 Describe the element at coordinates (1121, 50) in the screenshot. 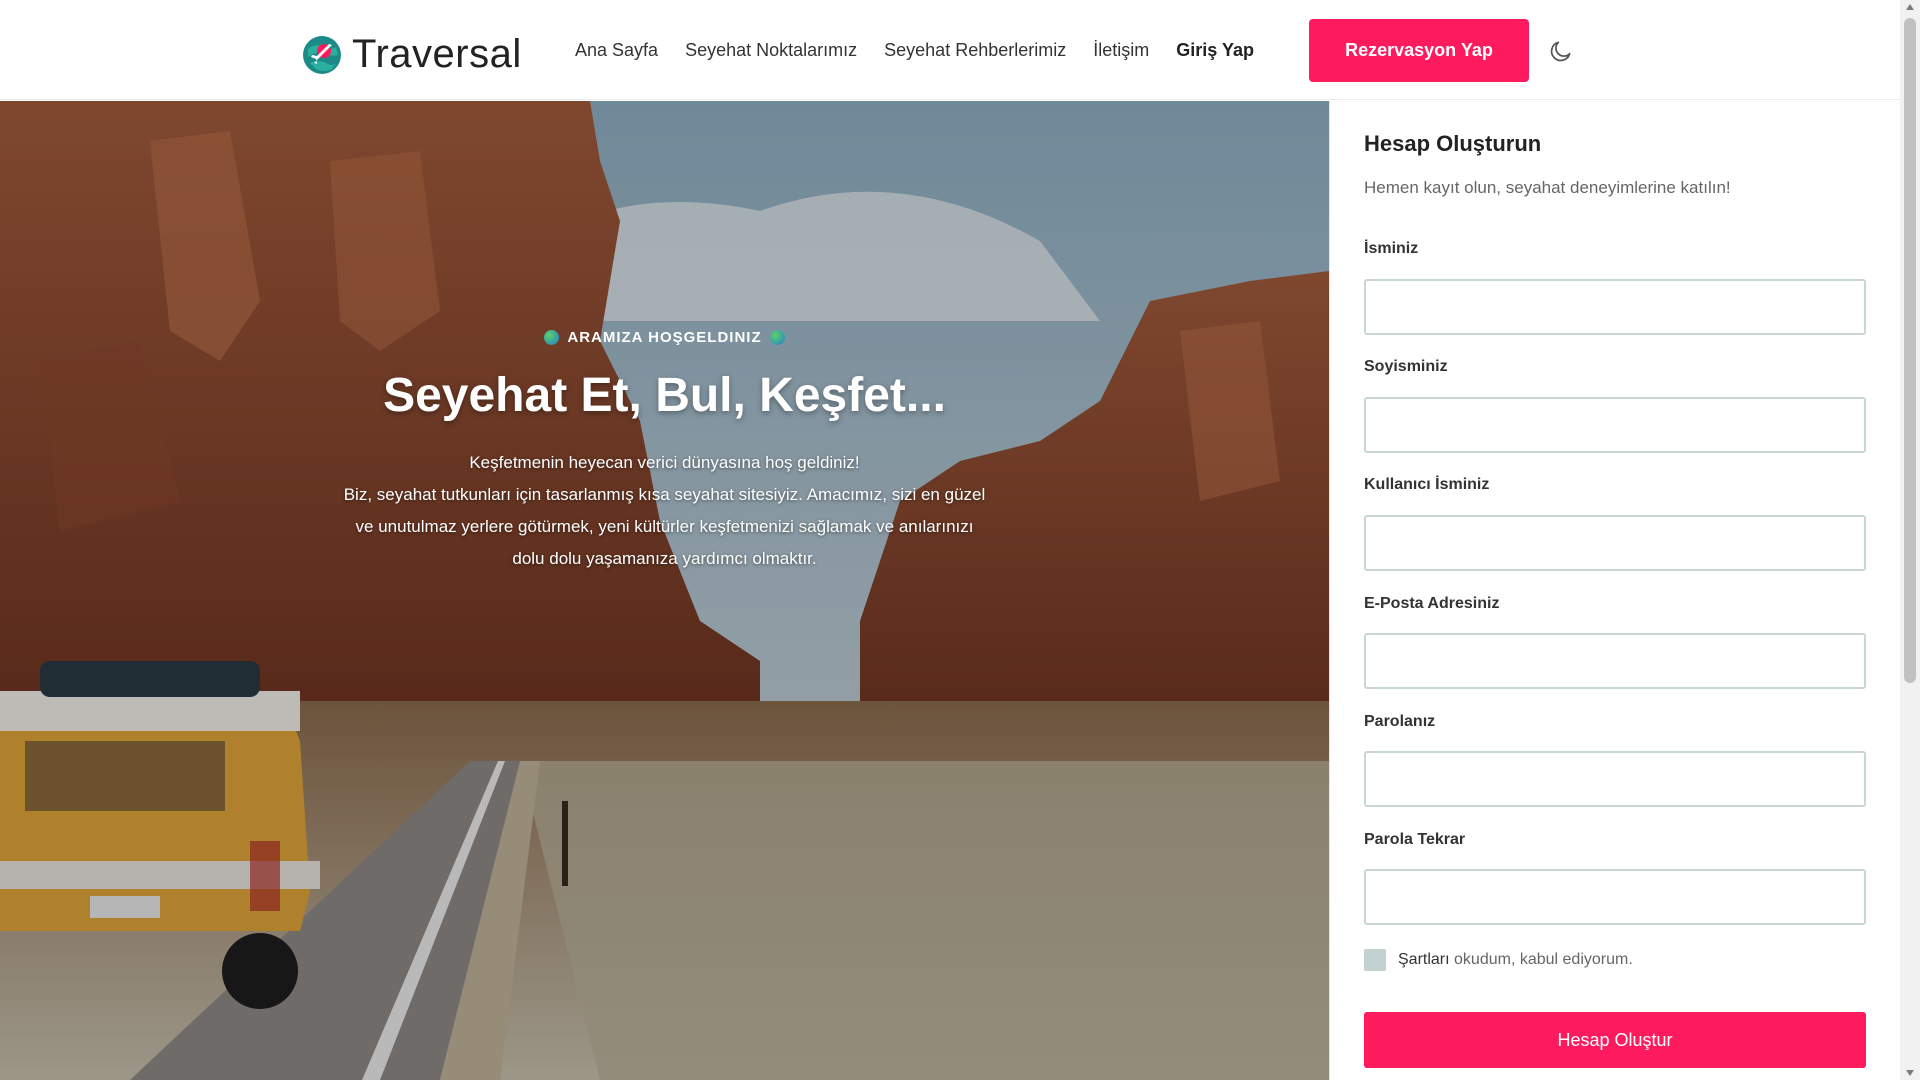

I see `nav-item-contact: İletişim` at that location.